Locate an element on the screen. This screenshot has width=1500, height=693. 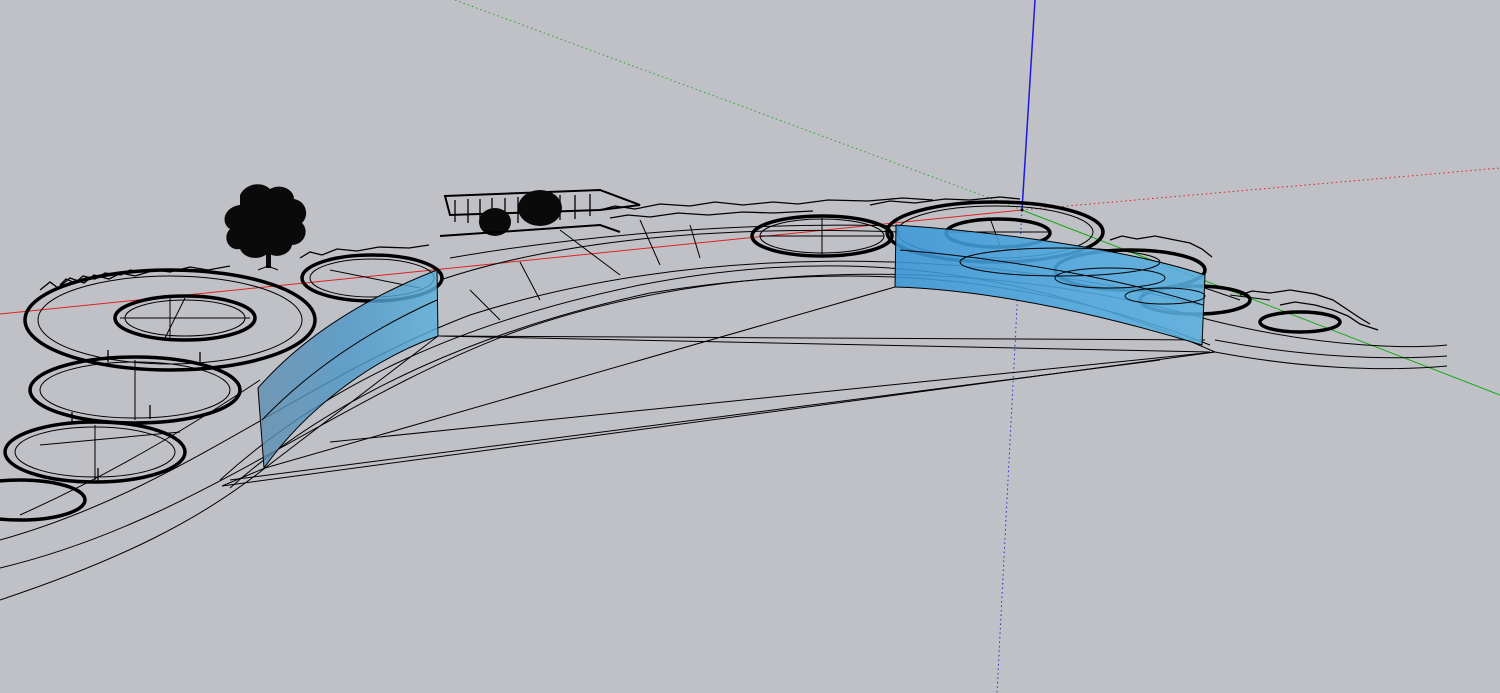
left-sweep-curve is located at coordinates (133, 534).